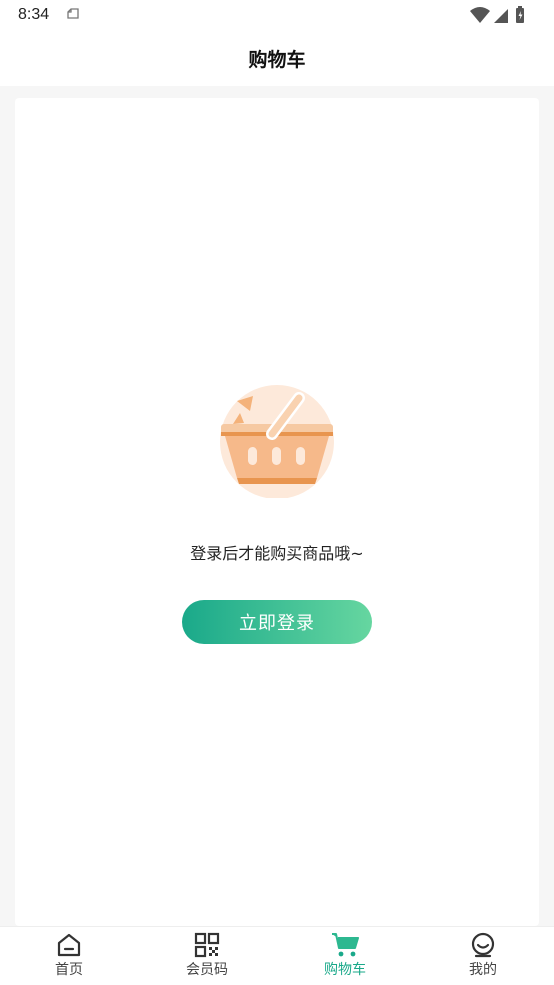 The height and width of the screenshot is (985, 554). I want to click on wifi-icon, so click(480, 15).